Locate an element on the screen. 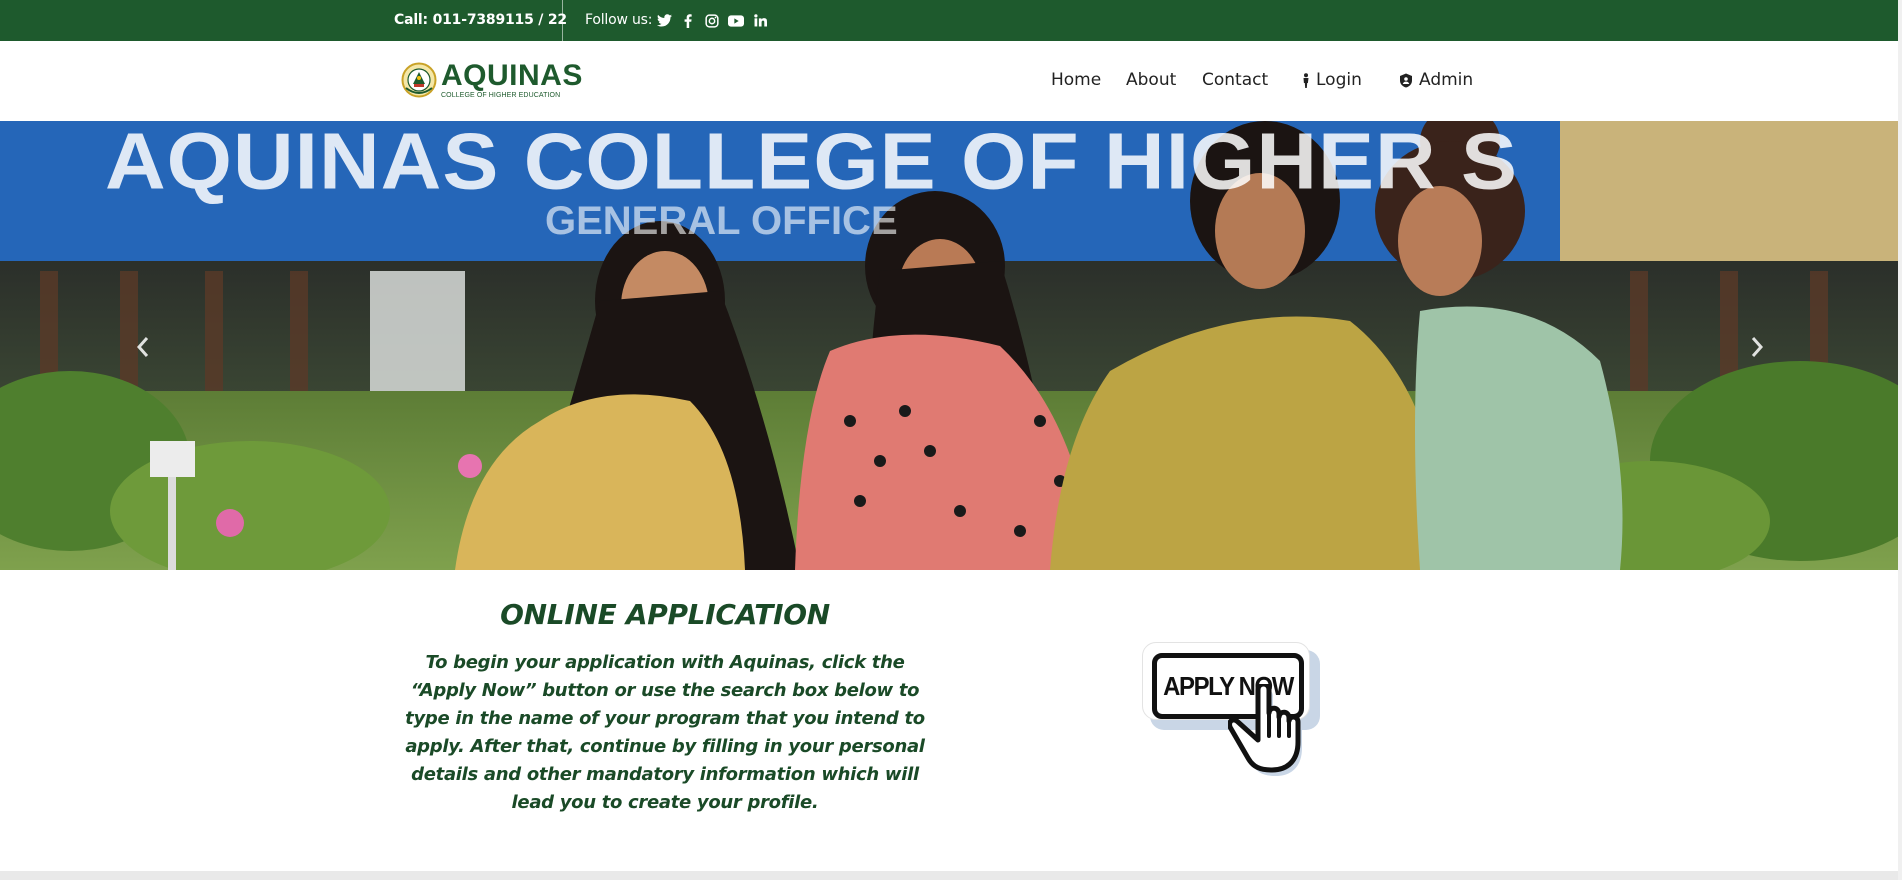 The height and width of the screenshot is (880, 1902). apply-now-button: APPLY NOW is located at coordinates (1235, 716).